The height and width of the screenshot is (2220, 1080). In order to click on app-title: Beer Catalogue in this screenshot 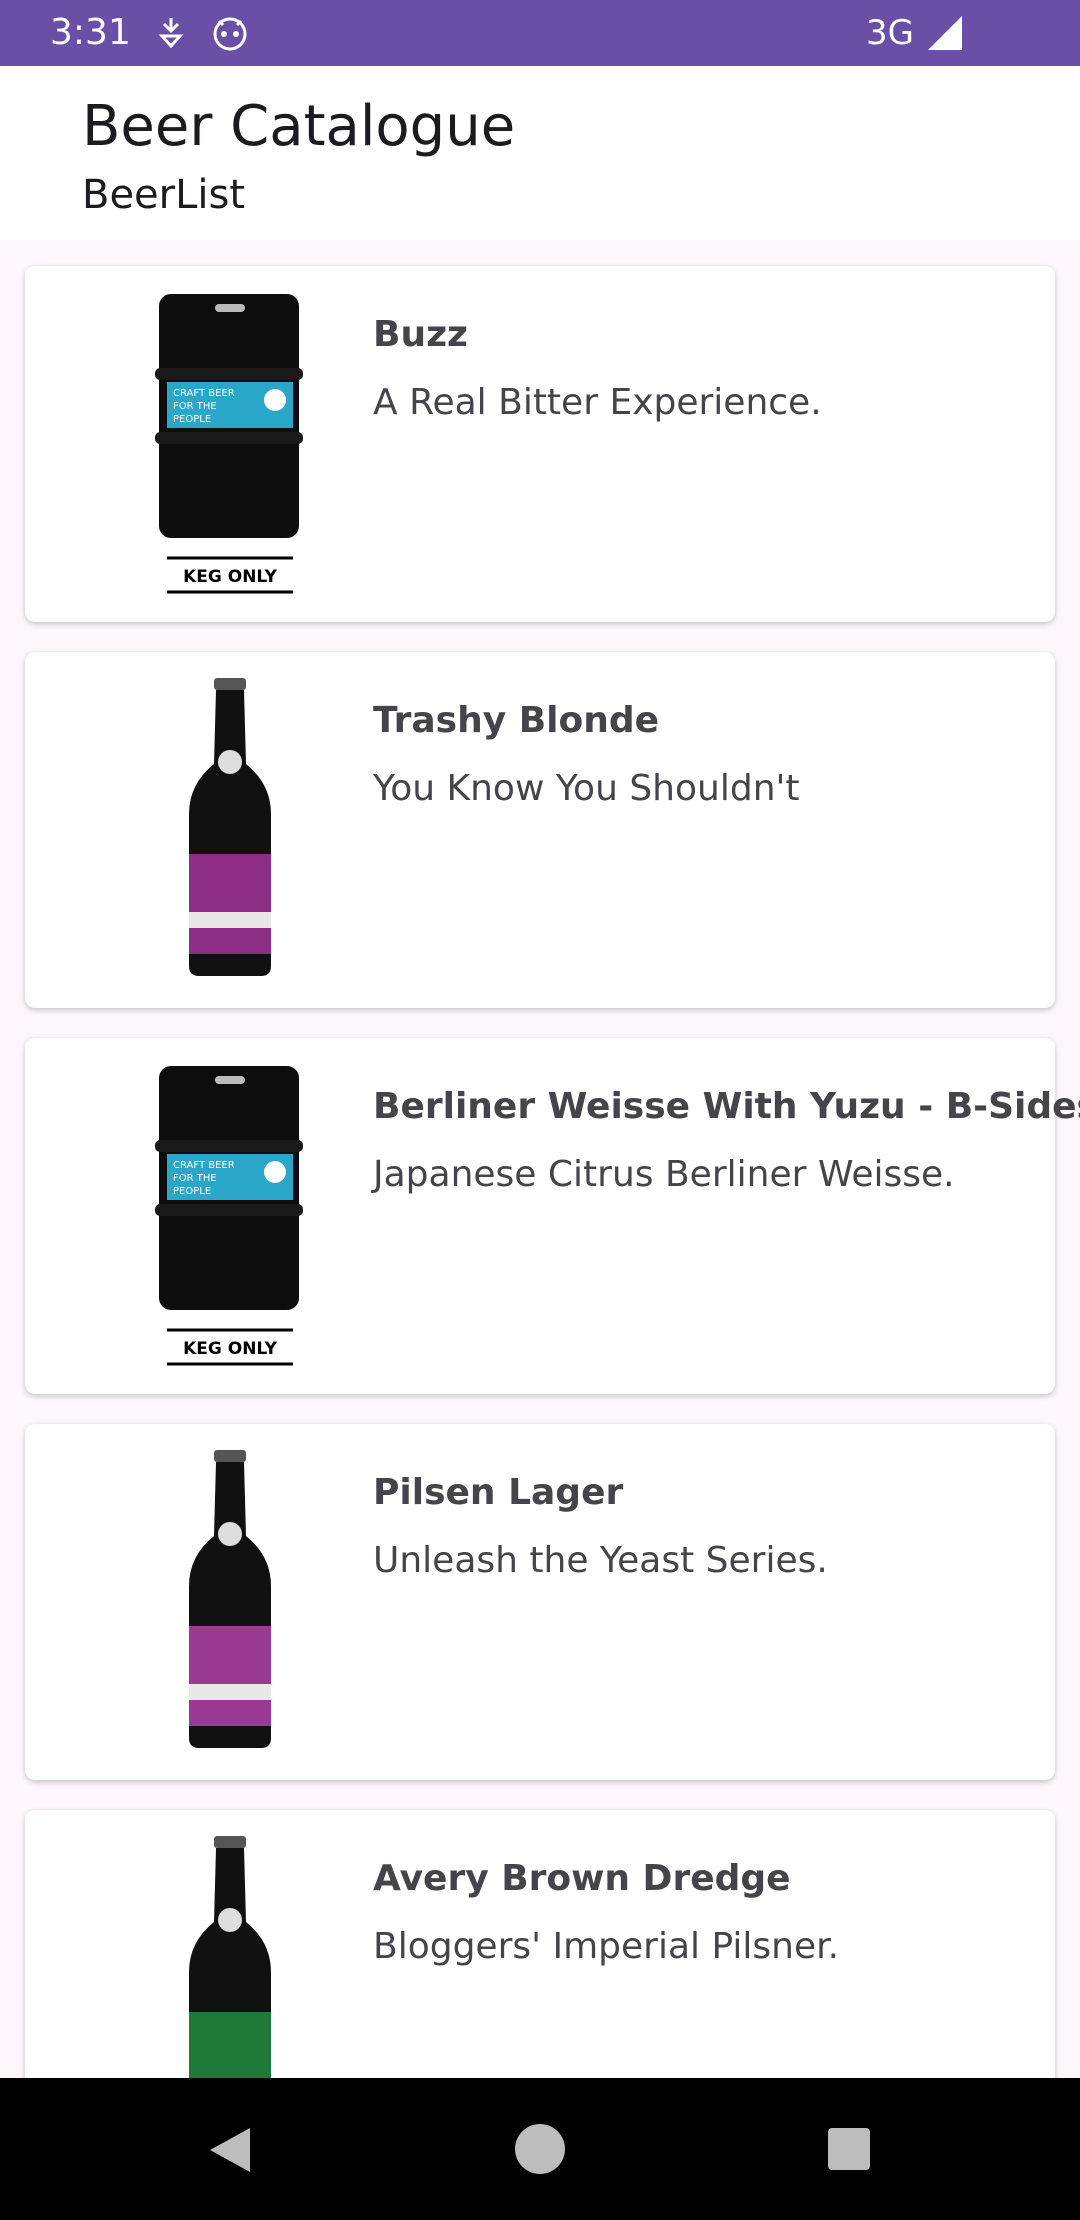, I will do `click(299, 126)`.